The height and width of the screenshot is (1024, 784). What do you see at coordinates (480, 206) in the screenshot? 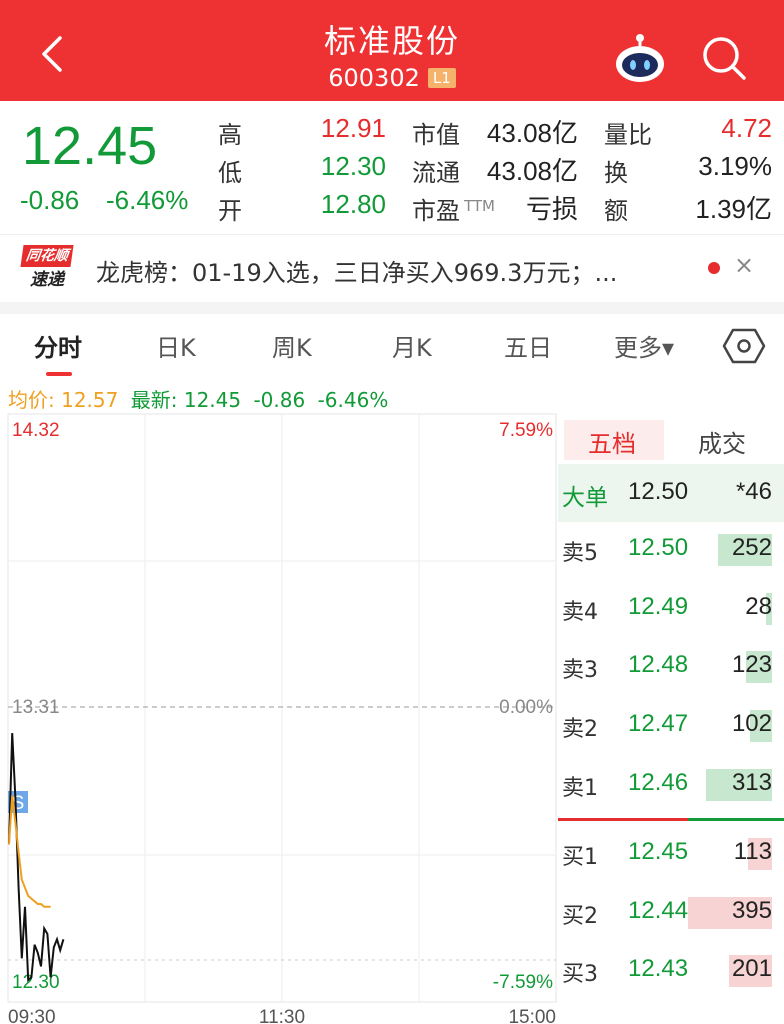
I see `pe-ttm-suffix: TTM` at bounding box center [480, 206].